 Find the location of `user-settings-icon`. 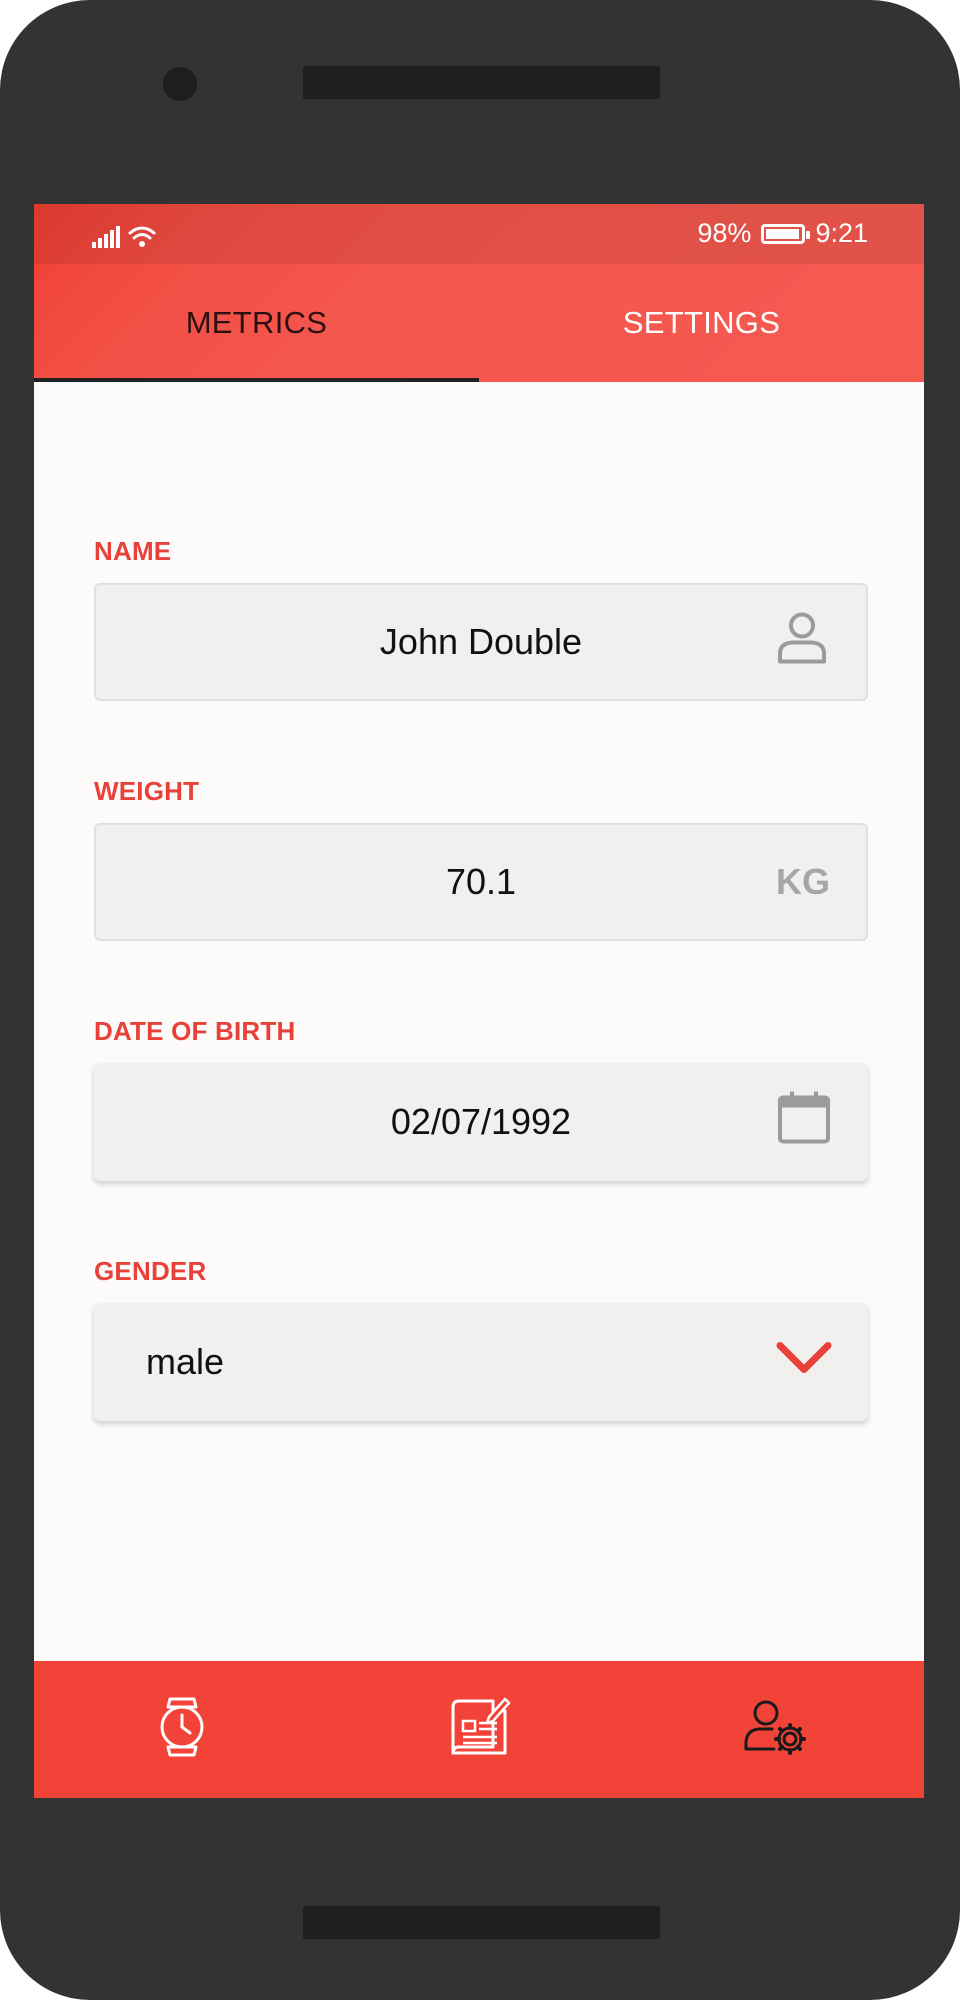

user-settings-icon is located at coordinates (776, 1729).